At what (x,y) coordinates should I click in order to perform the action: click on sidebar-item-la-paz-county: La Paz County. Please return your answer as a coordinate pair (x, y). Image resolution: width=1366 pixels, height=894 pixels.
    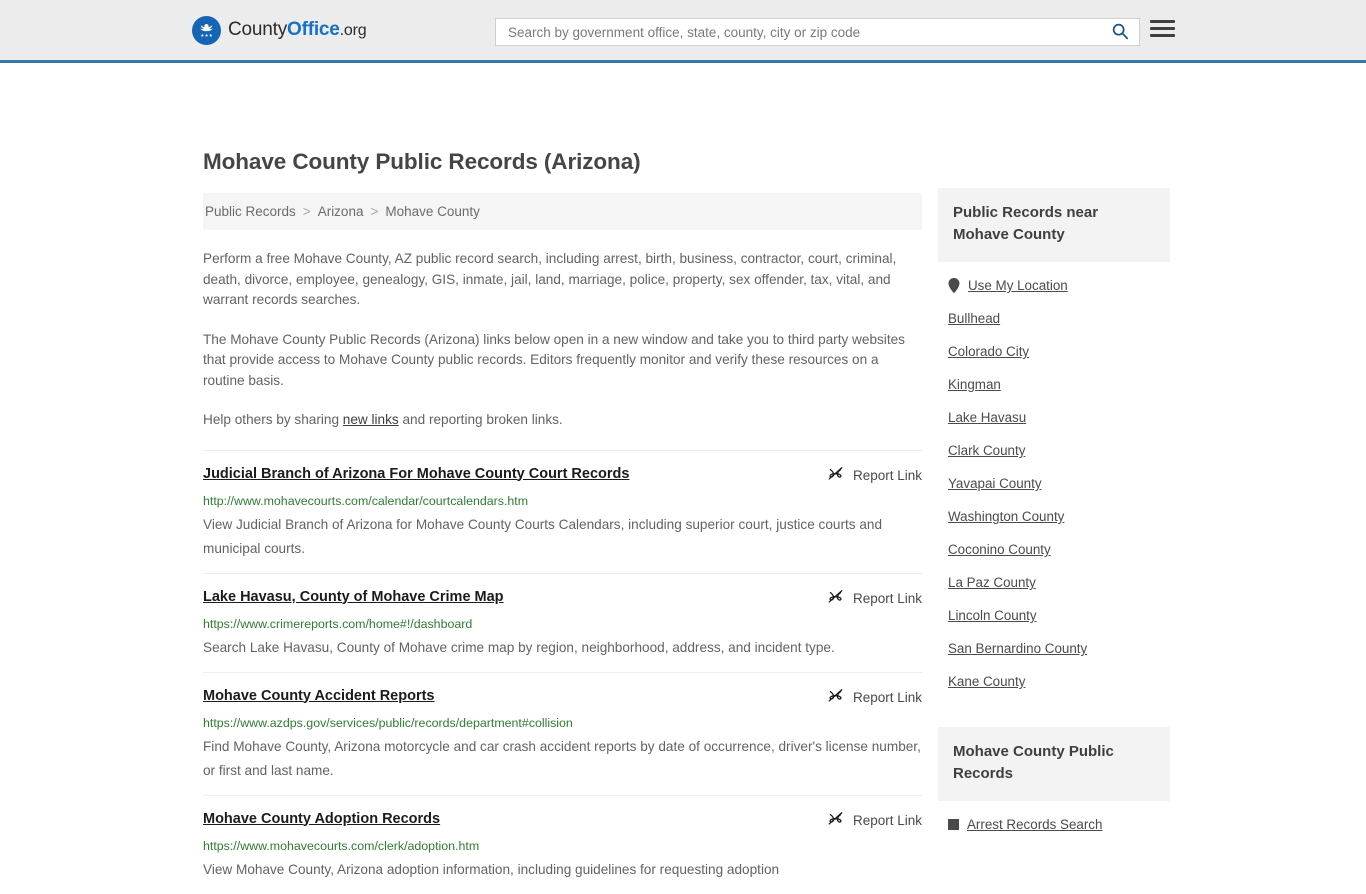
    Looking at the image, I should click on (1054, 581).